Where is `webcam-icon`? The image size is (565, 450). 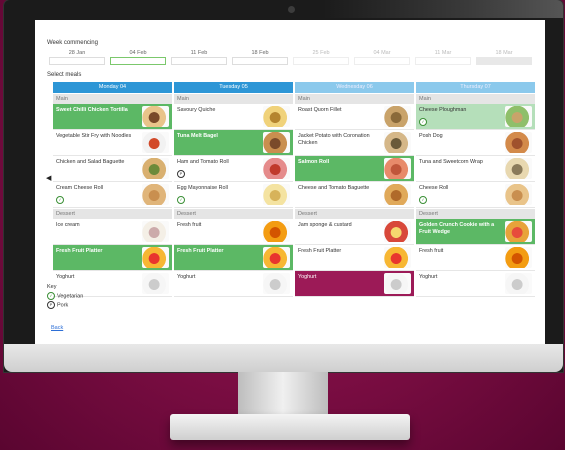 webcam-icon is located at coordinates (291, 9).